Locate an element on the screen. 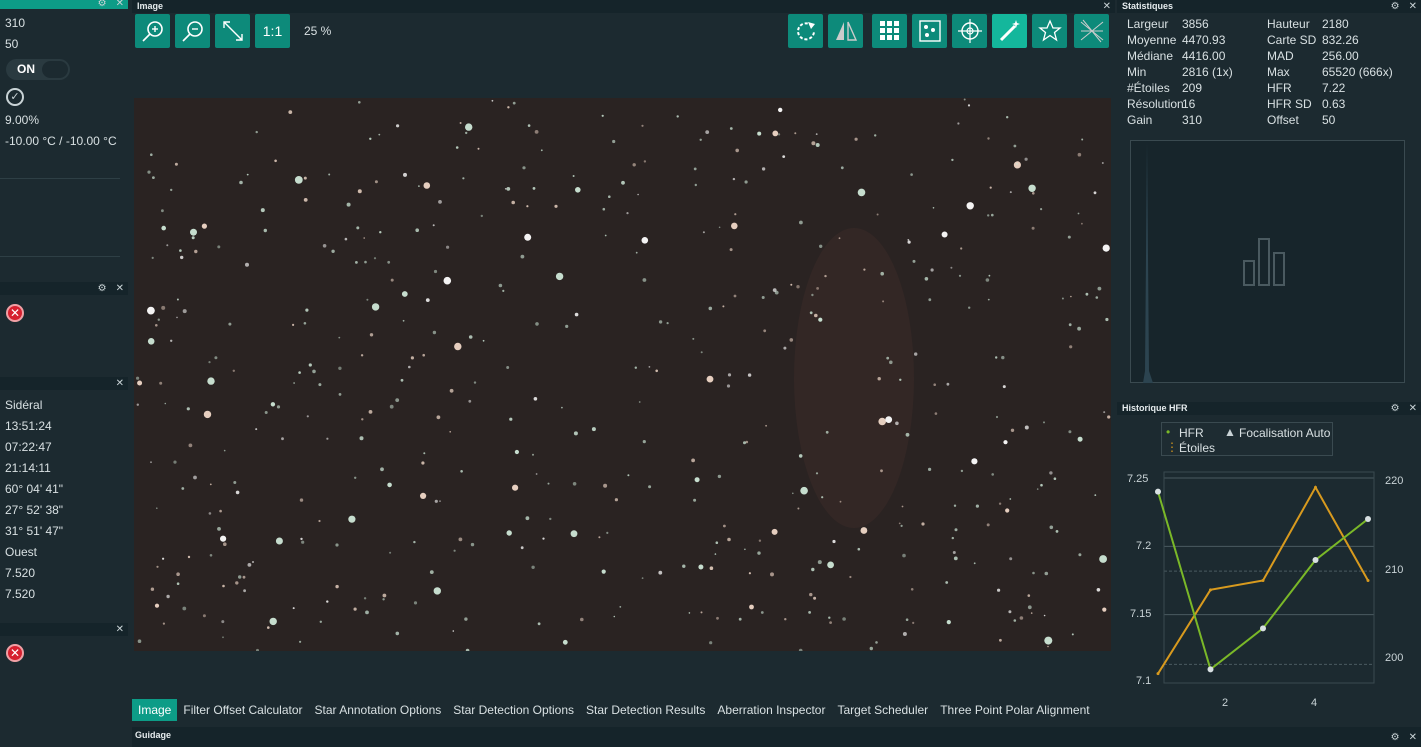 This screenshot has height=747, width=1421. tab-star-annotation-options: Star Annotation Options is located at coordinates (378, 710).